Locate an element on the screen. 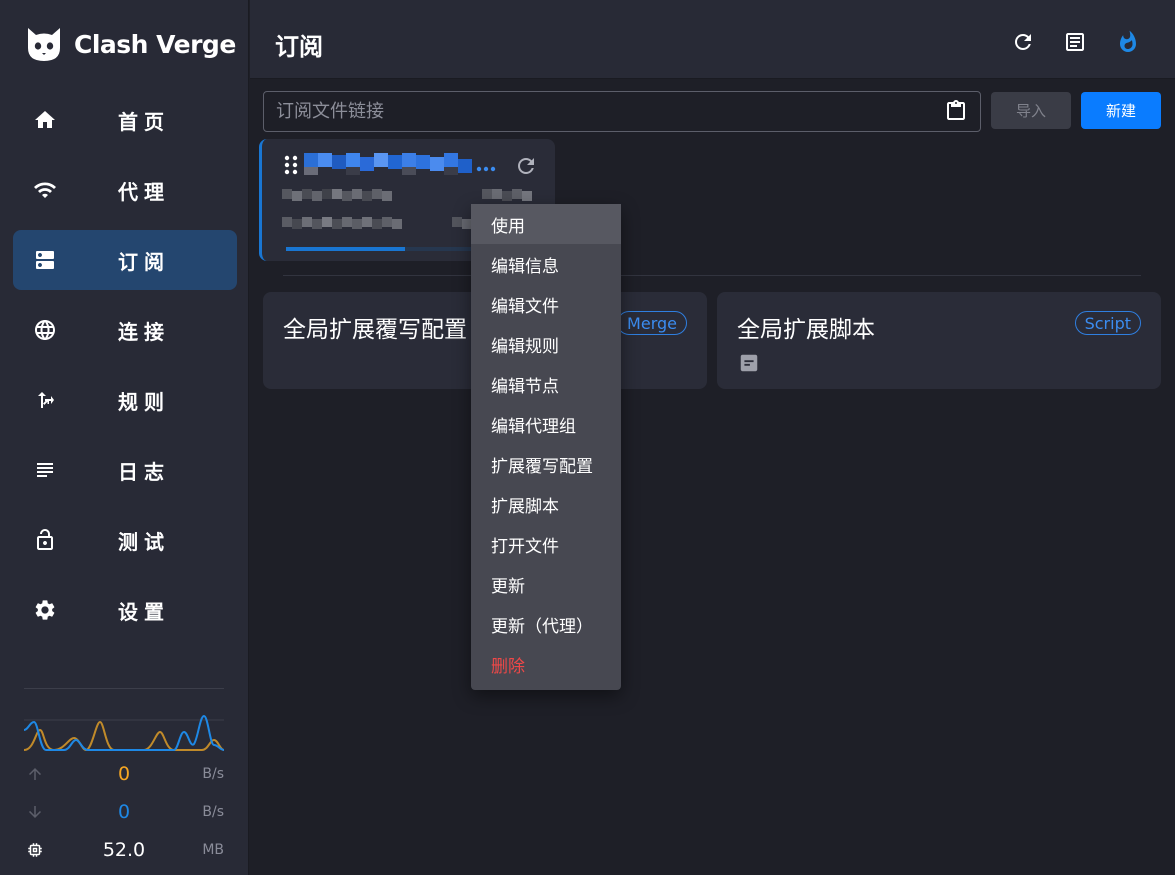 The image size is (1175, 875). dns-icon is located at coordinates (45, 260).